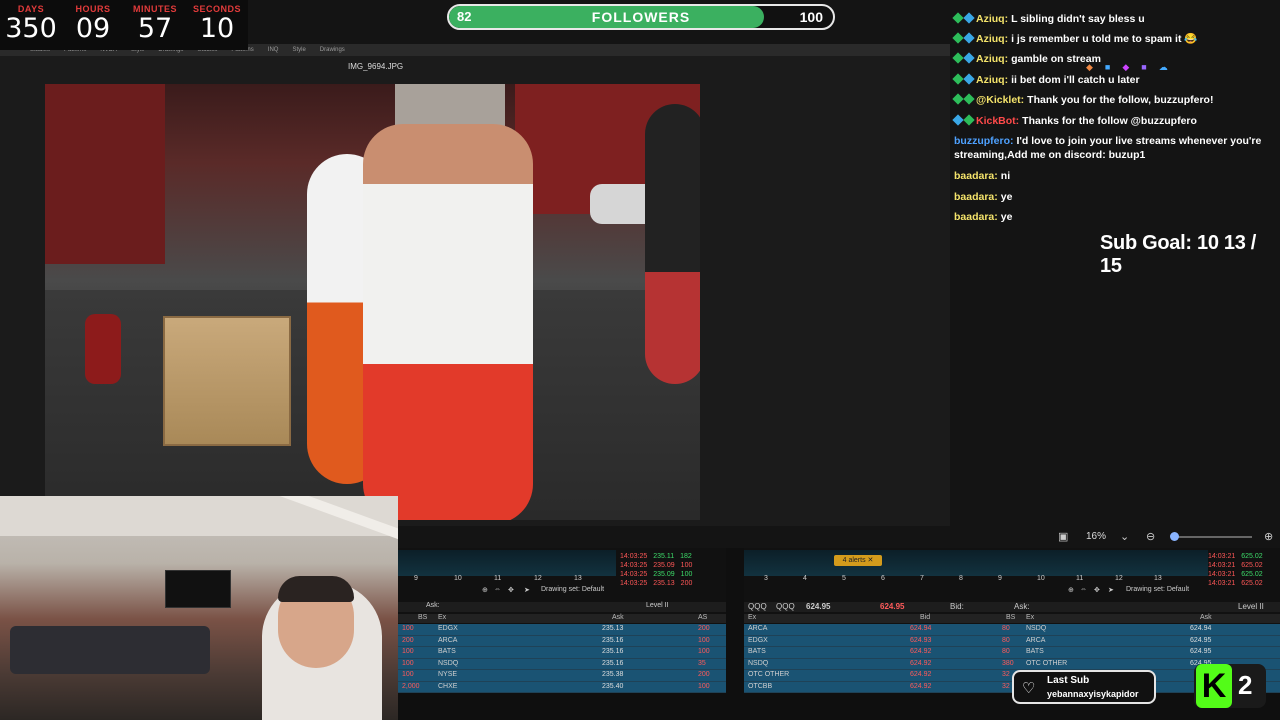 Image resolution: width=1280 pixels, height=720 pixels. Describe the element at coordinates (1063, 536) in the screenshot. I see `screenshot-icon: ▣` at that location.